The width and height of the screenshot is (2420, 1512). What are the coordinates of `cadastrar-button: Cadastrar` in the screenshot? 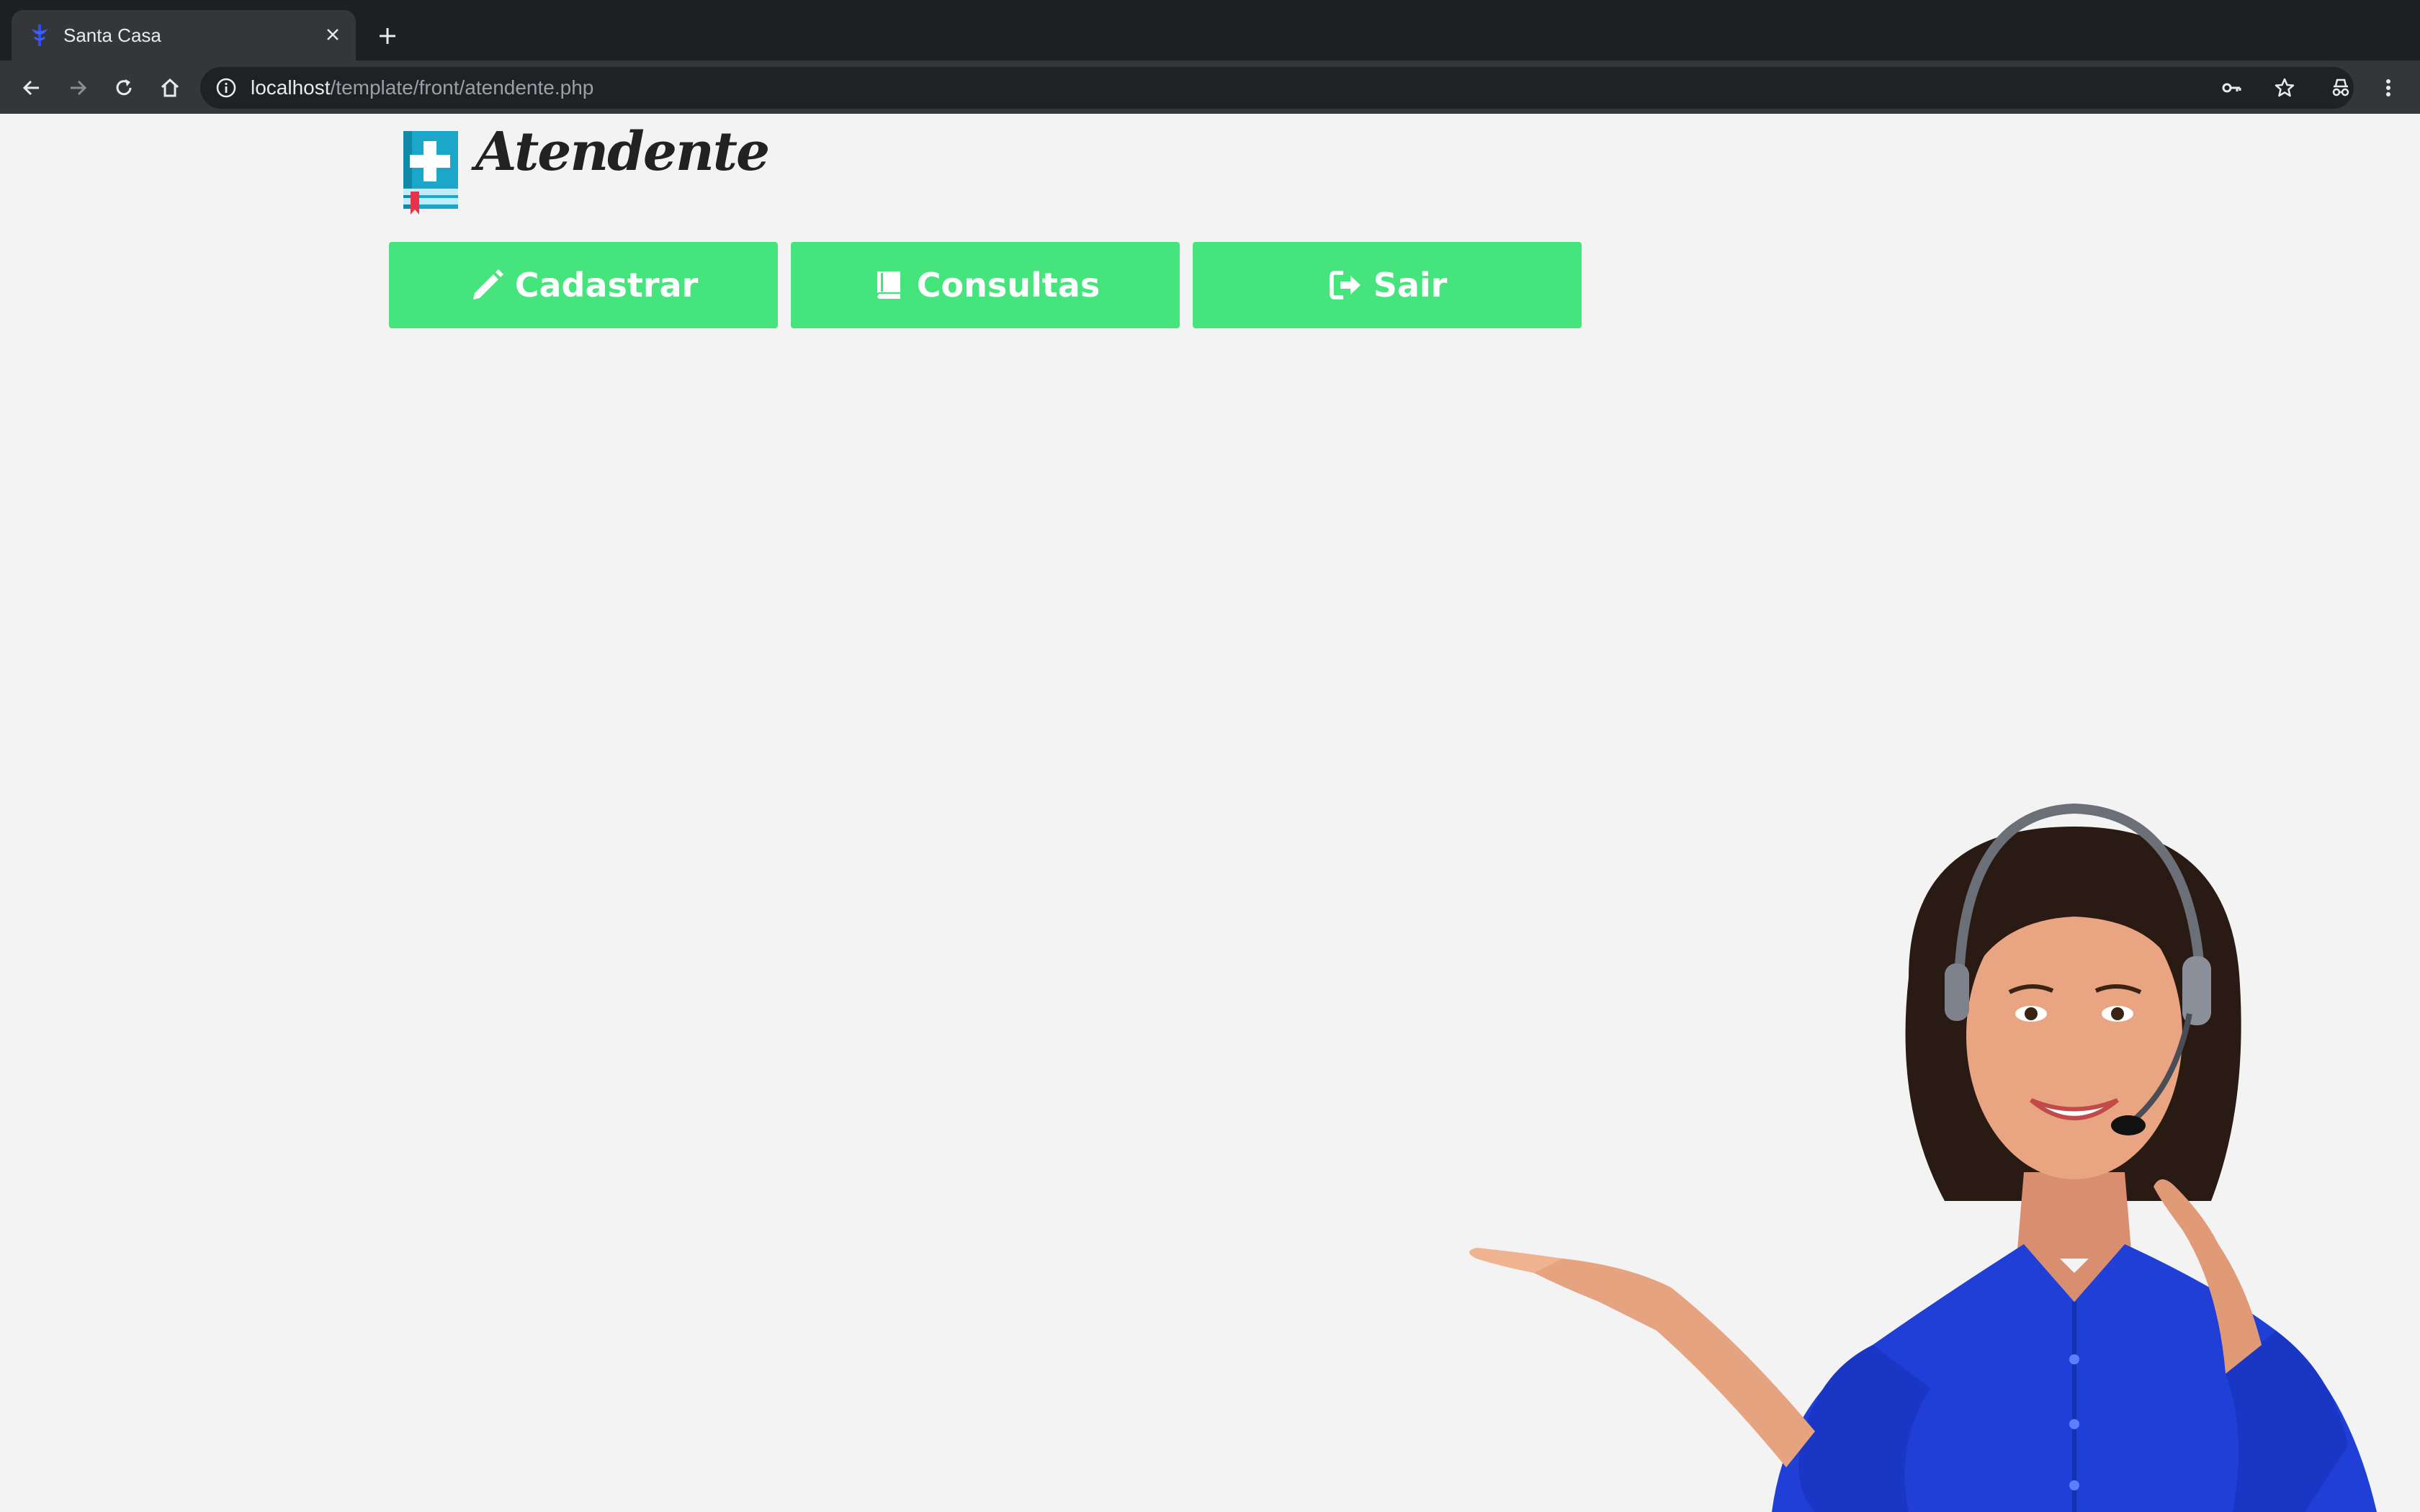 It's located at (583, 285).